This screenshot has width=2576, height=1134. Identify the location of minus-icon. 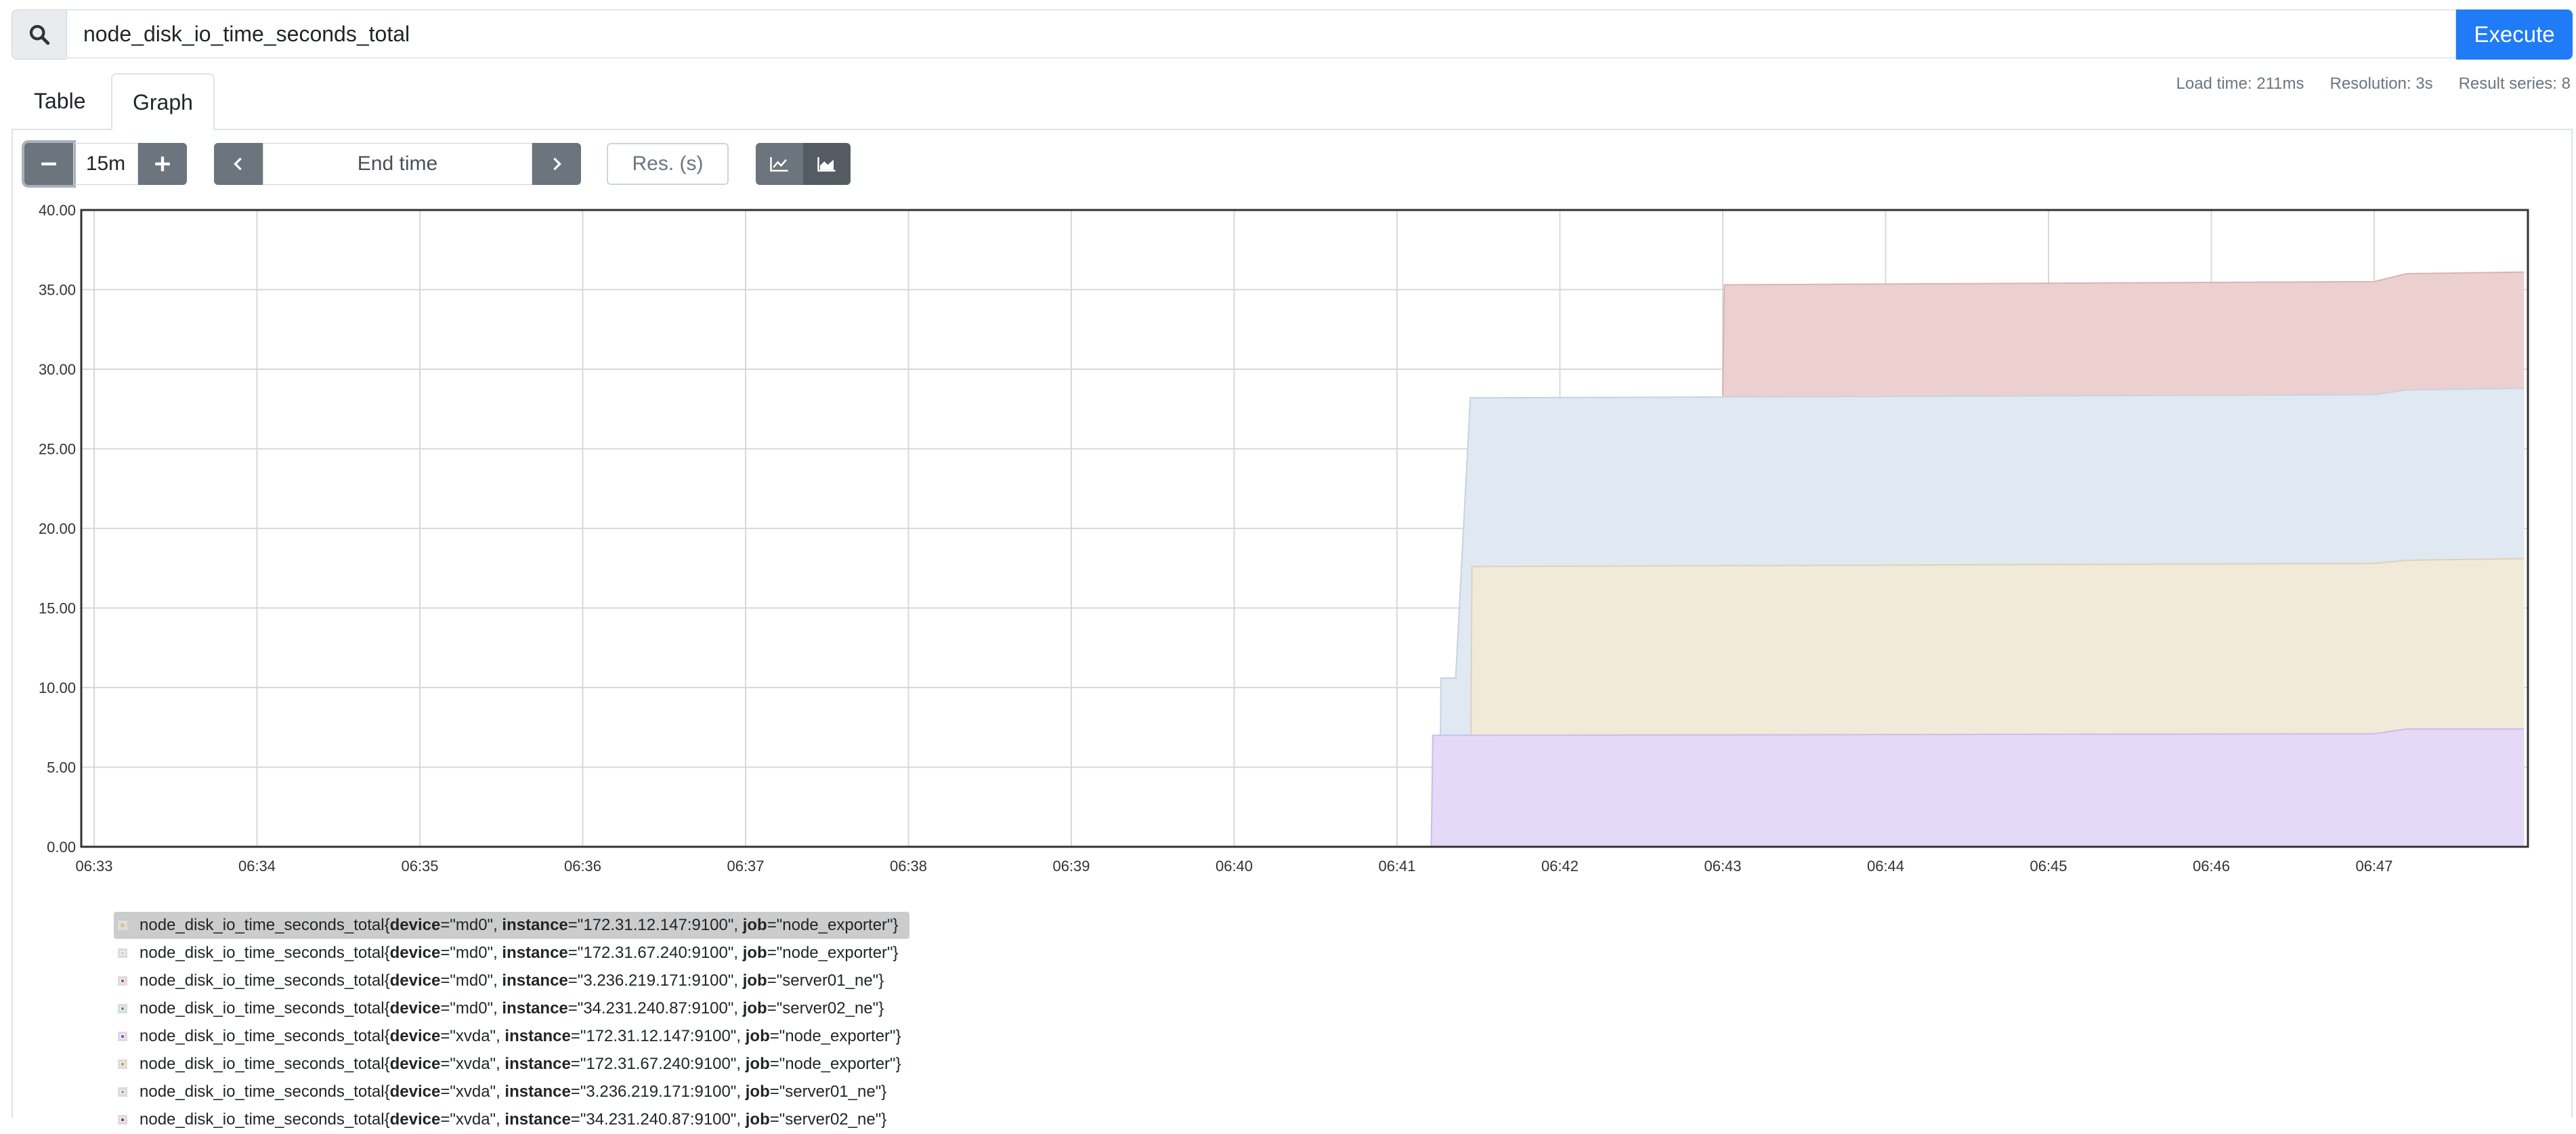
(48, 164).